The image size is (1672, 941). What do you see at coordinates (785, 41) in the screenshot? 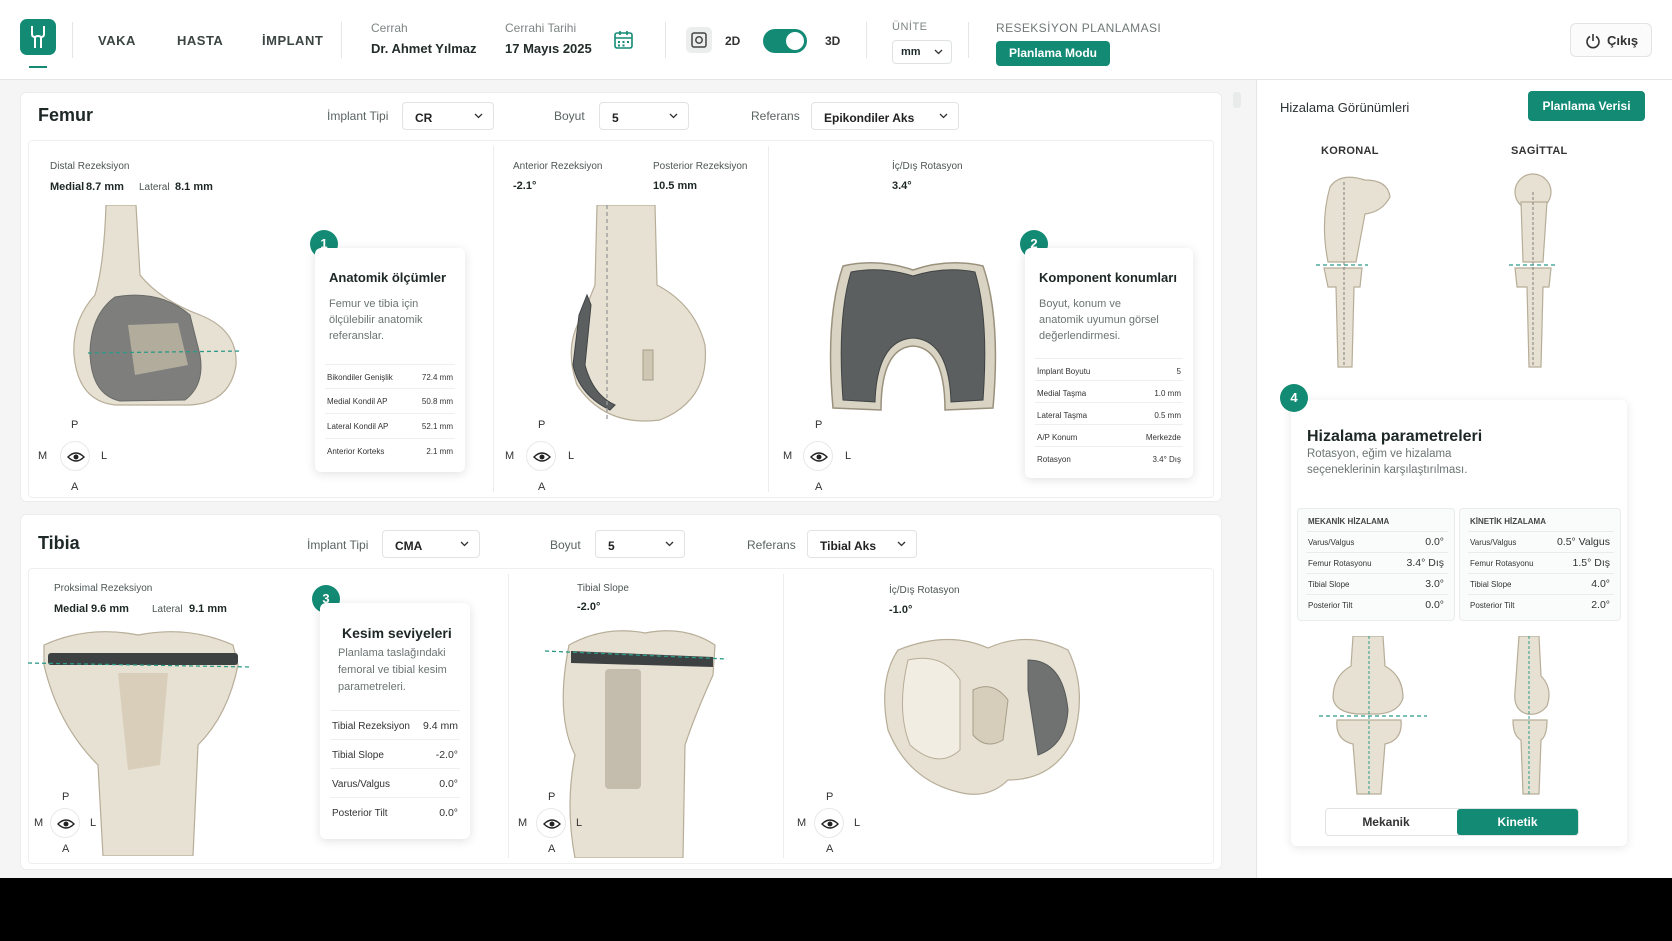
I see `view-mode-toggle` at bounding box center [785, 41].